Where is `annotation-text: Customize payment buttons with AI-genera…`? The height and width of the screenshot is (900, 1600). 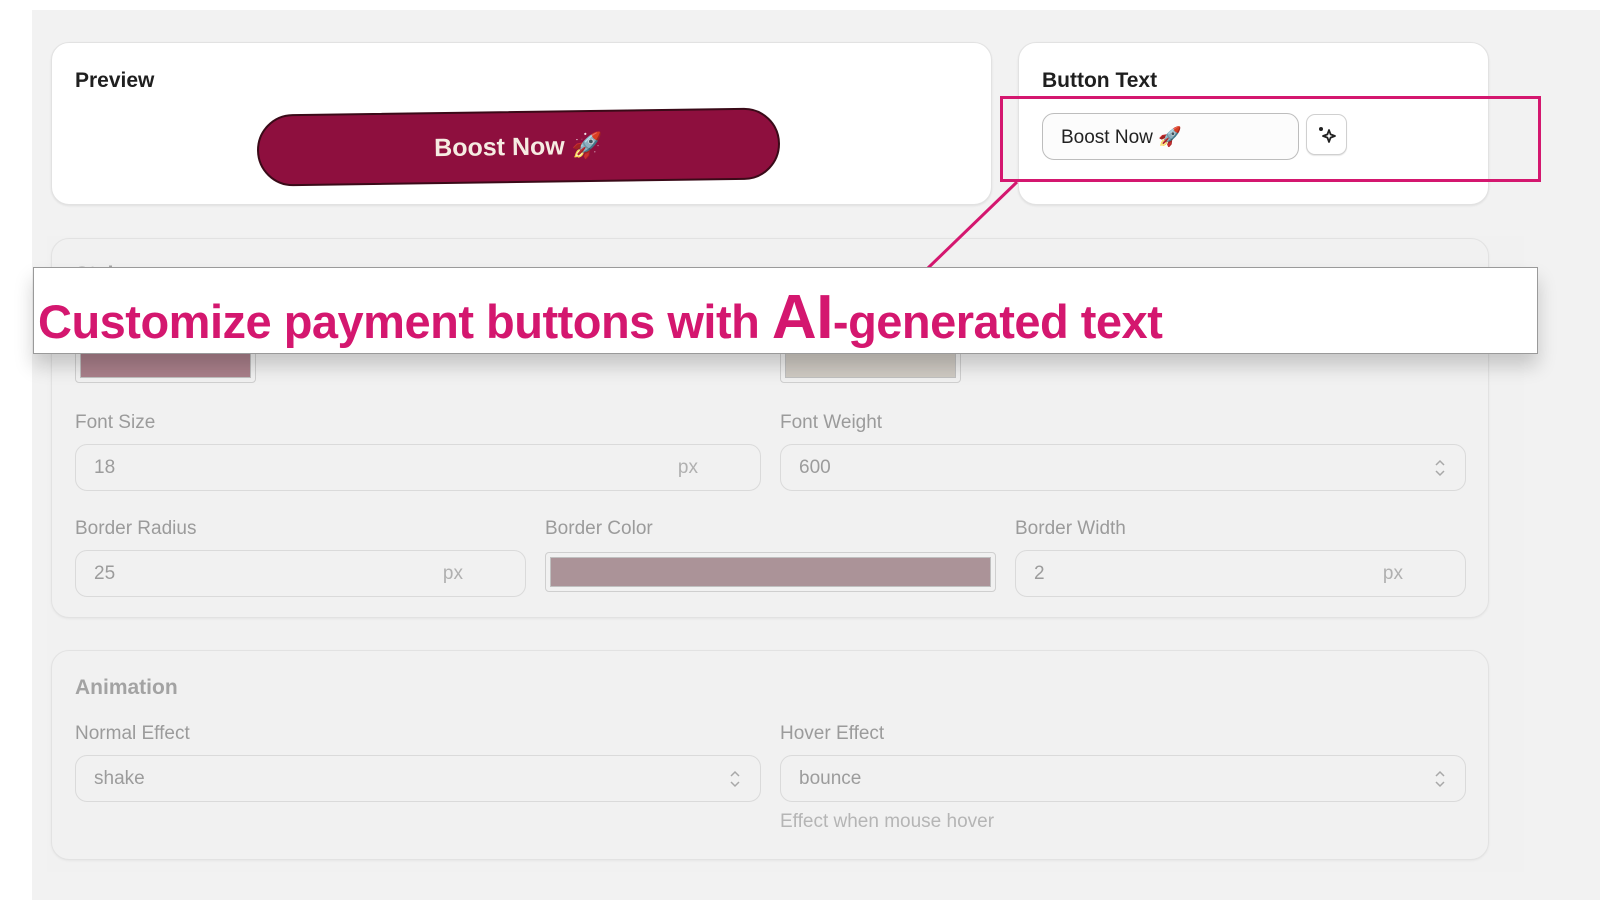
annotation-text: Customize payment buttons with AI-genera… is located at coordinates (600, 317).